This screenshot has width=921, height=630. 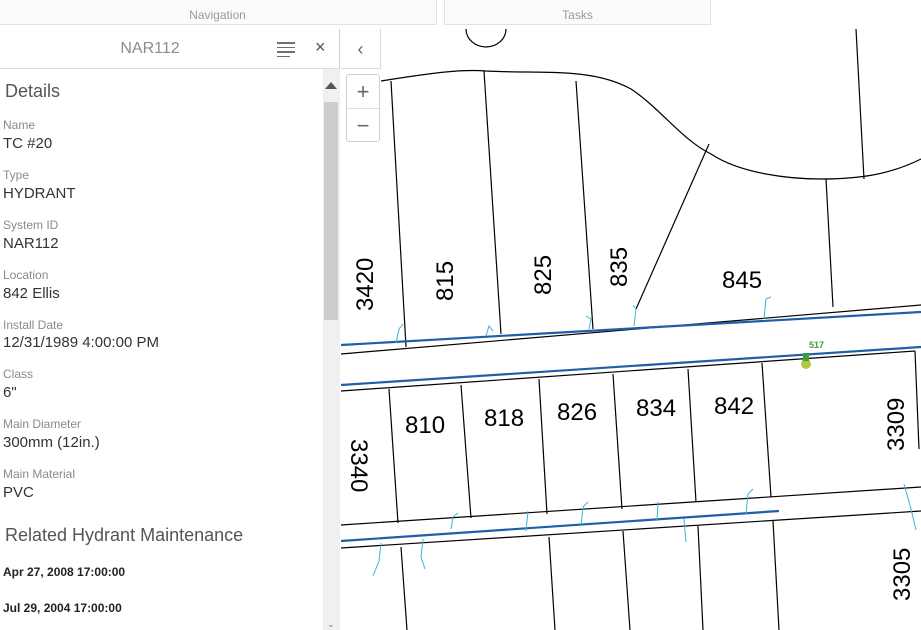 I want to click on field-value-system-id: NAR112, so click(x=31, y=243).